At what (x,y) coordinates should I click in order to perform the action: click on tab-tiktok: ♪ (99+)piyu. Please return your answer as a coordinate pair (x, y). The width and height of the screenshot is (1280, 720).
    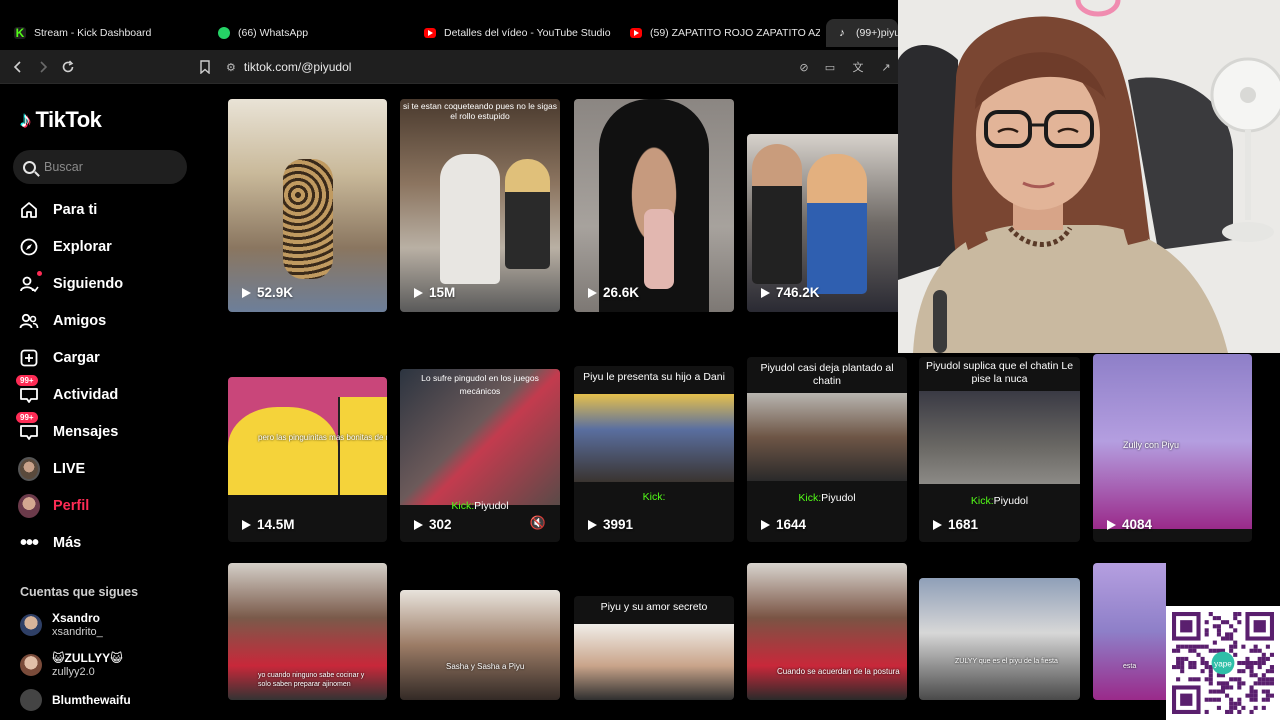
    Looking at the image, I should click on (862, 33).